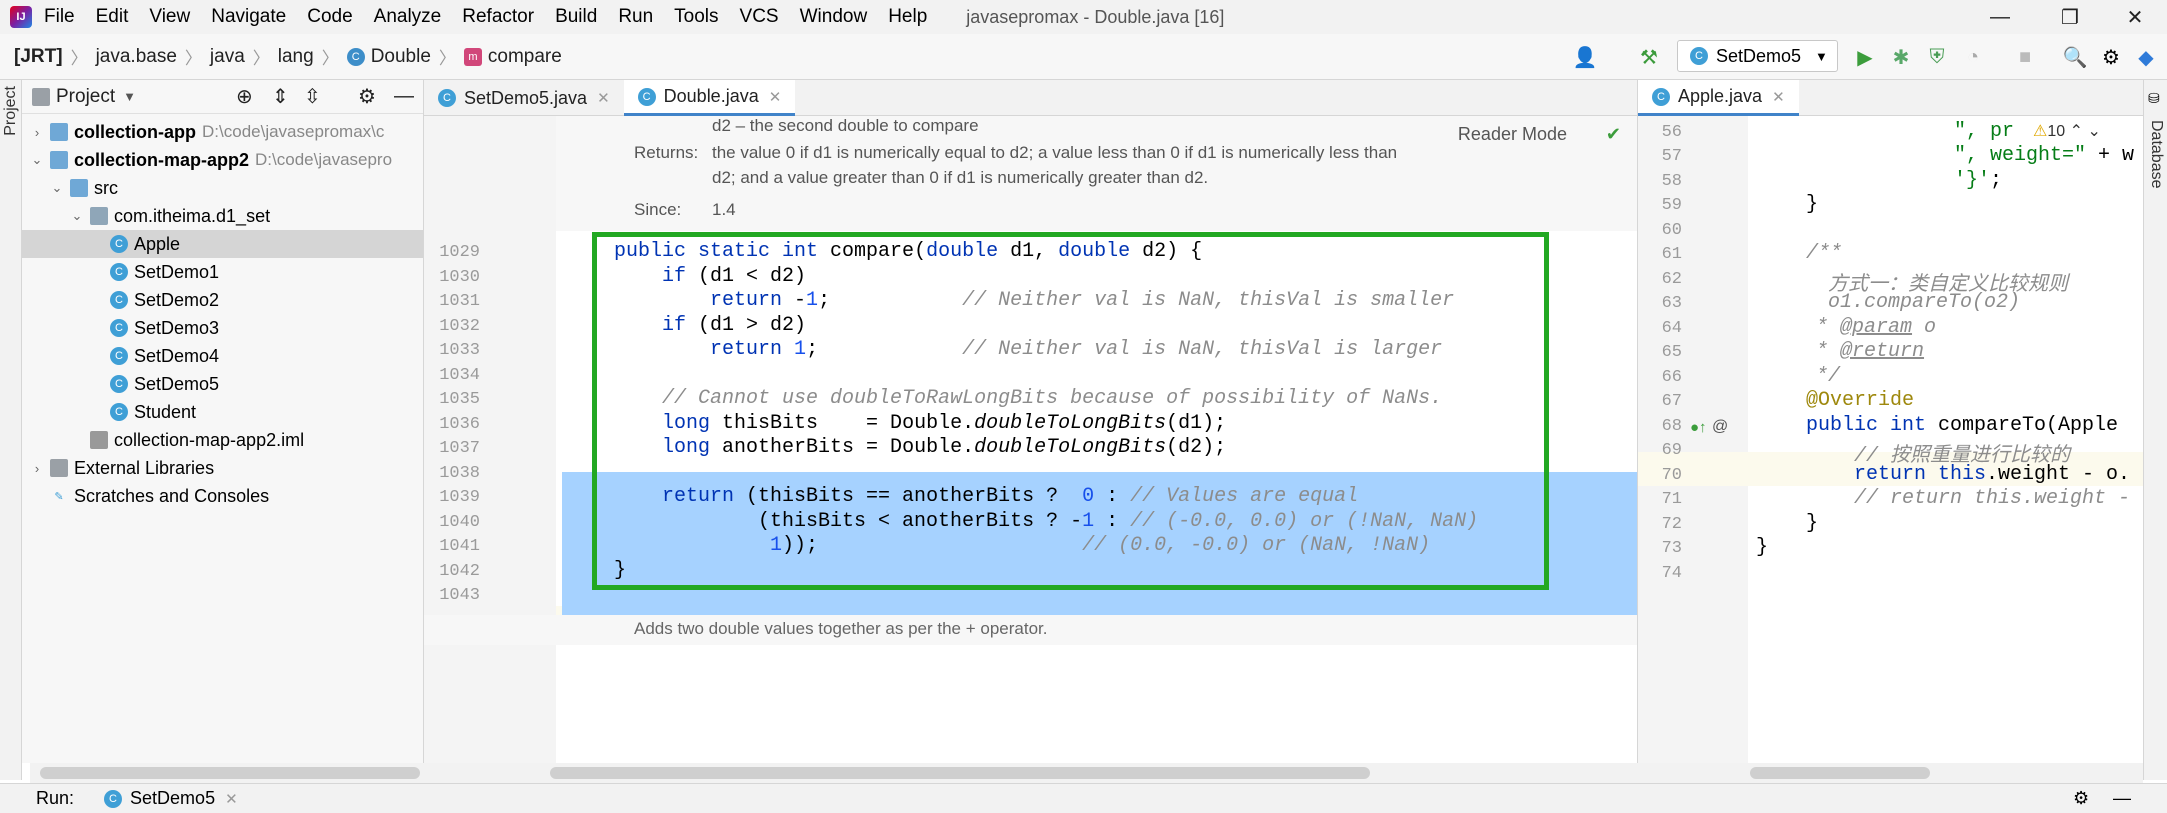  Describe the element at coordinates (119, 300) in the screenshot. I see `runnable-class-icon: C` at that location.